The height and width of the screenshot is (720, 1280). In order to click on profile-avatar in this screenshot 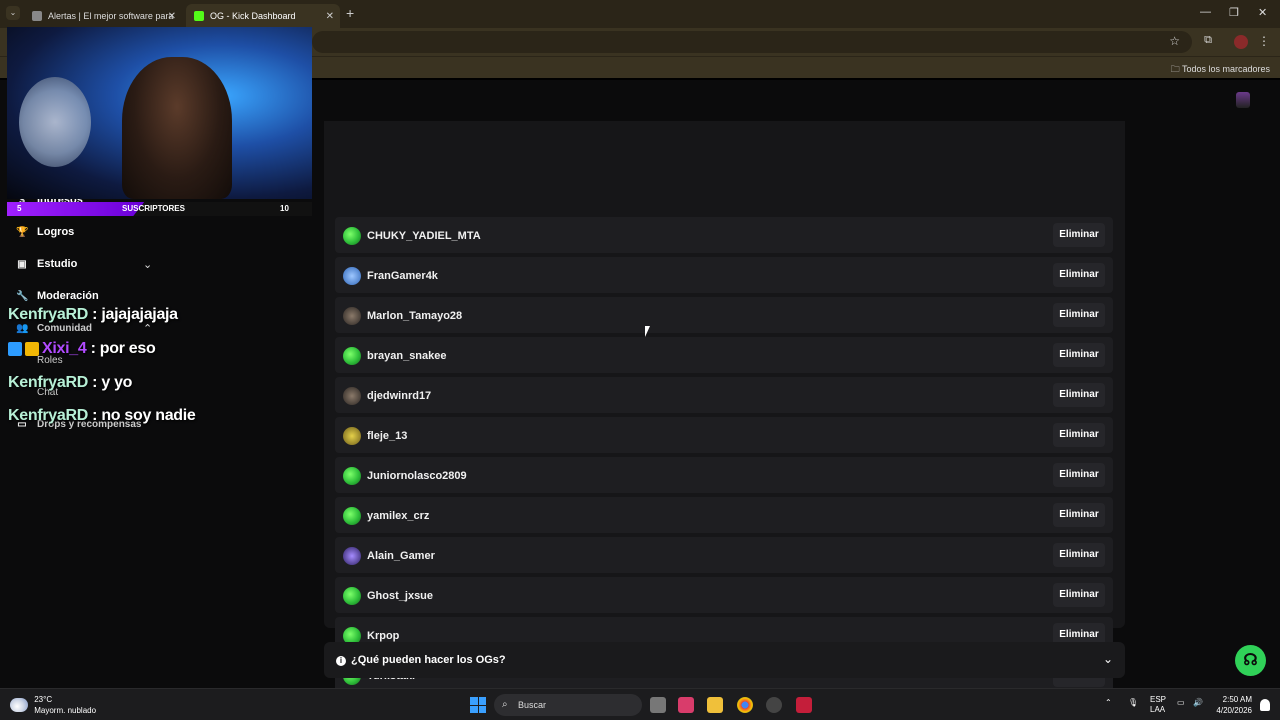, I will do `click(1241, 42)`.